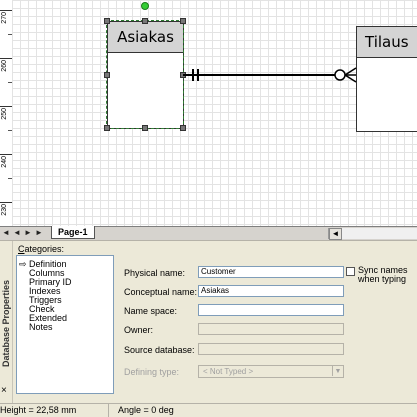 This screenshot has height=417, width=417. I want to click on defining-type-select: < Not Typed > ▼, so click(271, 371).